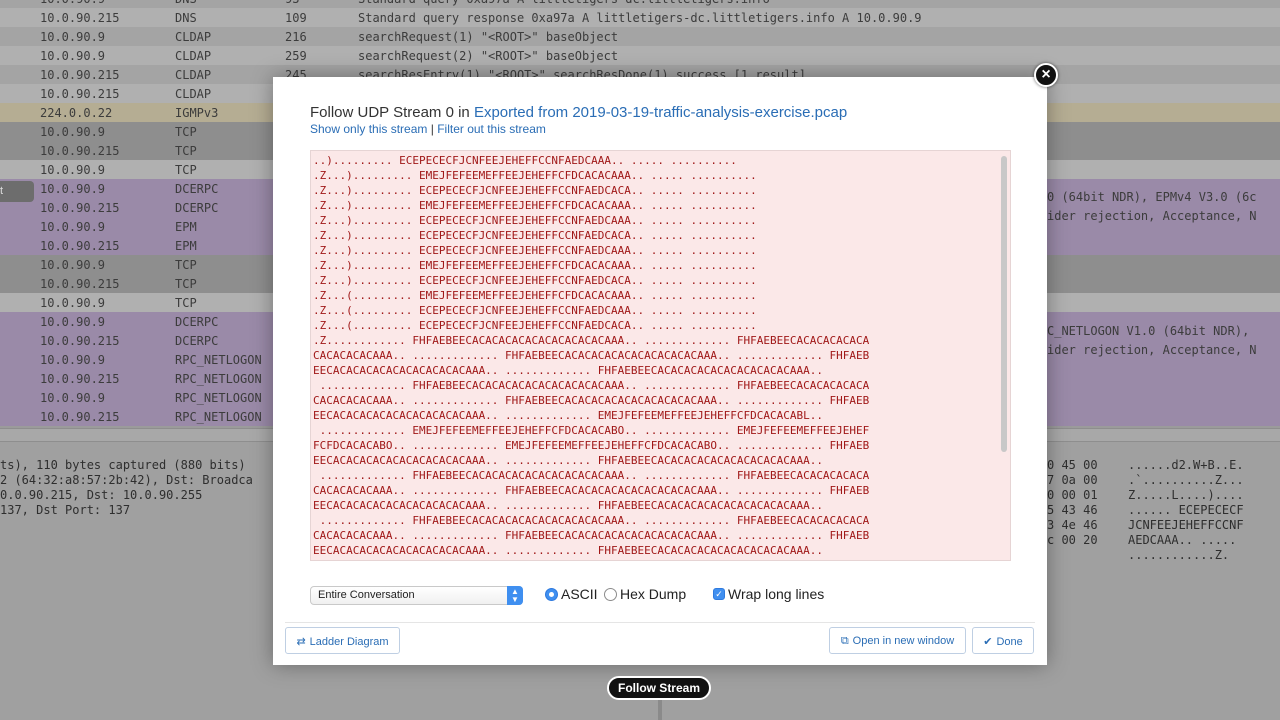 The image size is (1280, 720). I want to click on left-edge-tab: t, so click(17, 191).